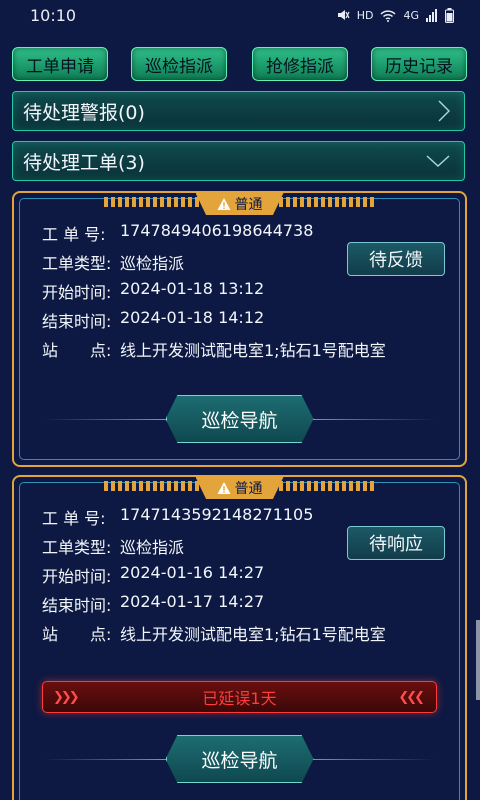 This screenshot has width=480, height=800. Describe the element at coordinates (419, 64) in the screenshot. I see `tab-history: 历史记录` at that location.